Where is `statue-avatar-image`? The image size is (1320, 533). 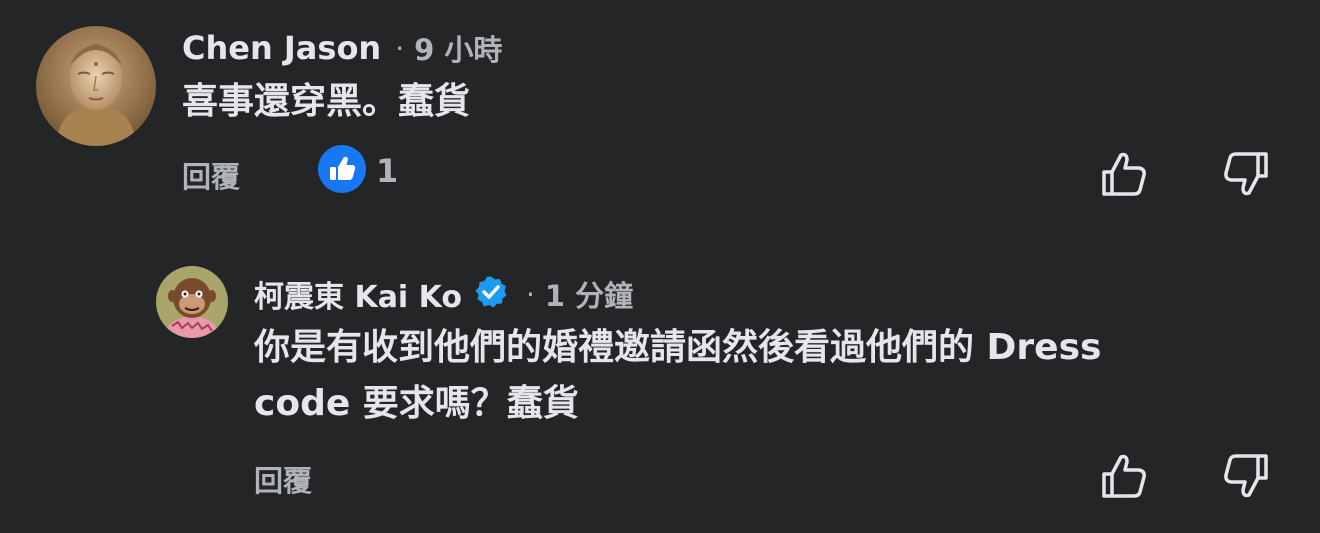
statue-avatar-image is located at coordinates (96, 86).